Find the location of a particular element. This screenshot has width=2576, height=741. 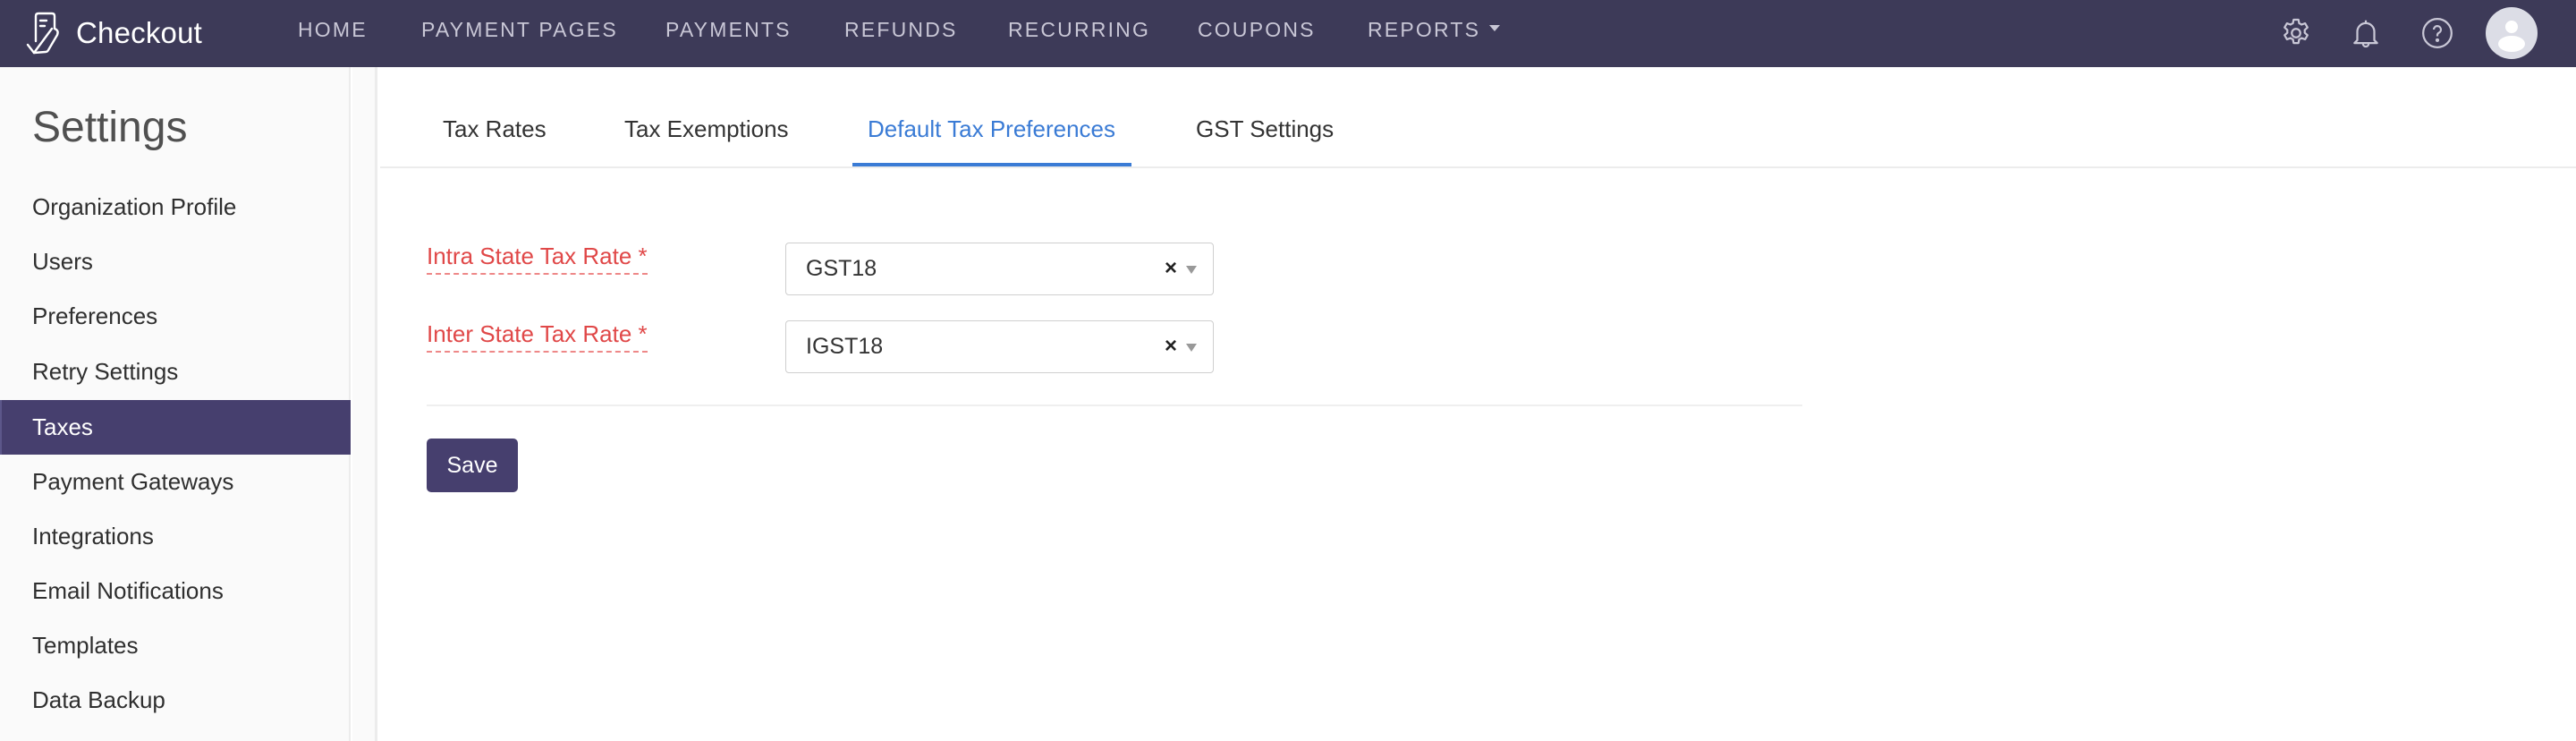

nav-reports-label: REPORTS is located at coordinates (1424, 30).